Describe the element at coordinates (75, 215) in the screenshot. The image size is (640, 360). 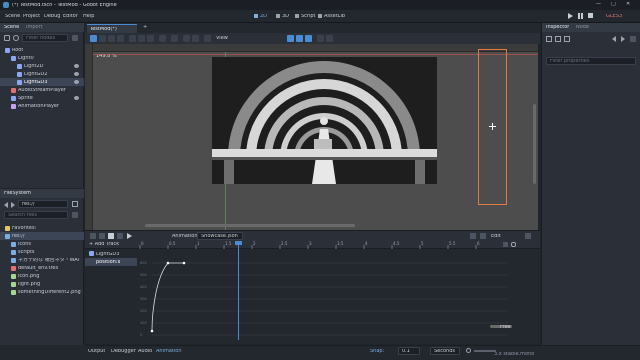
I see `sort-icon` at that location.